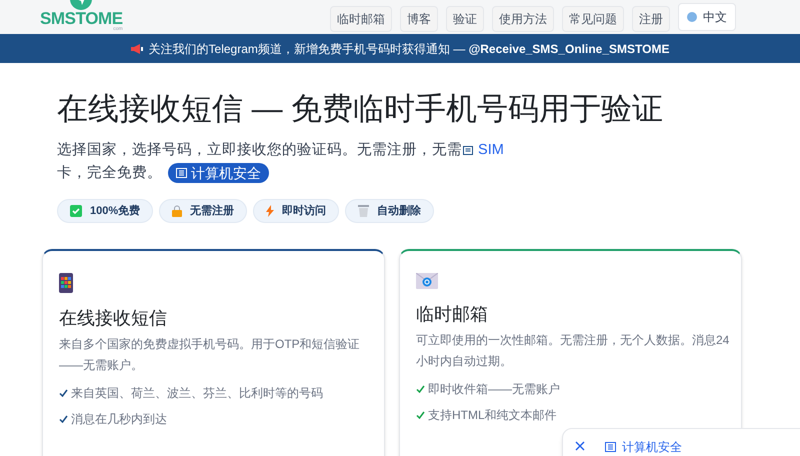 This screenshot has width=800, height=456. I want to click on checkbox-icon, so click(76, 211).